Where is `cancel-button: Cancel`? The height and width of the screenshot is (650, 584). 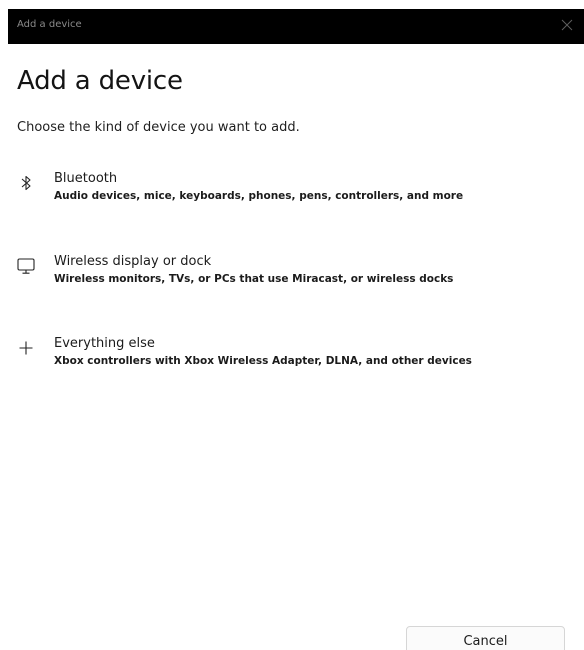 cancel-button: Cancel is located at coordinates (485, 638).